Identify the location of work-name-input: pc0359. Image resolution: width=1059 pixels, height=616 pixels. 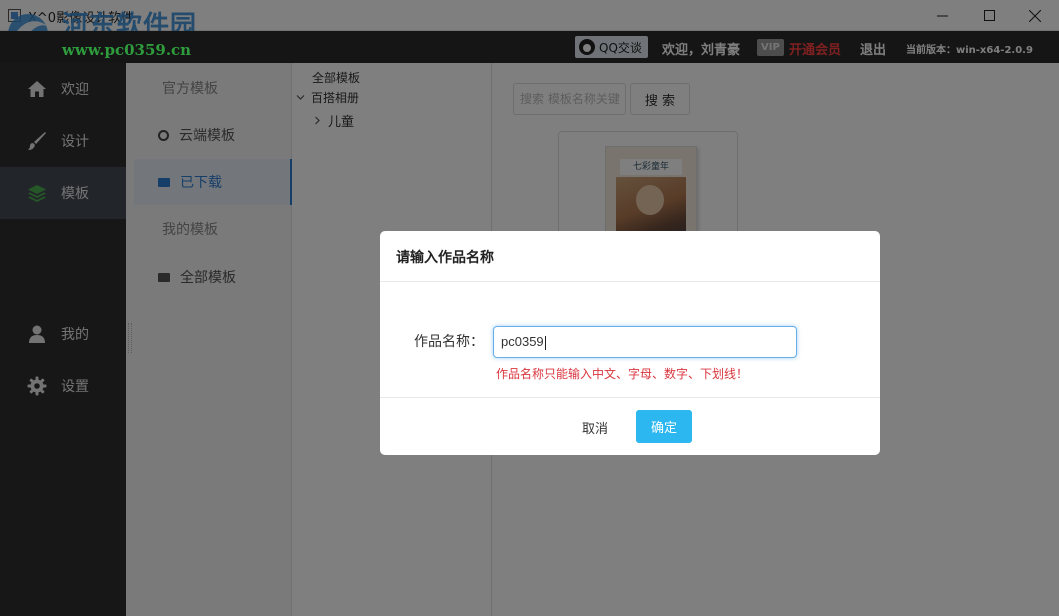
(645, 342).